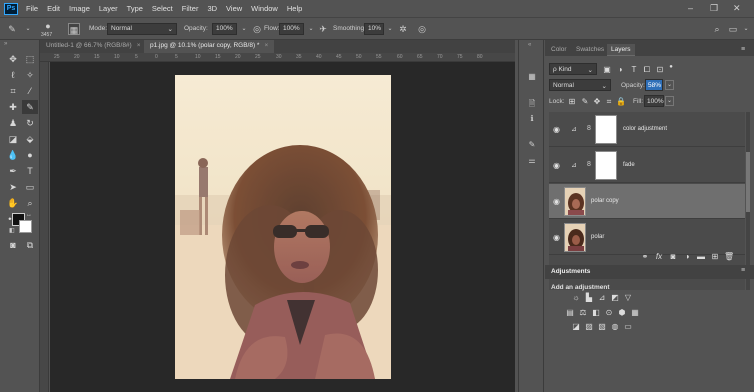 The image size is (754, 392). Describe the element at coordinates (590, 49) in the screenshot. I see `tab-swatches: Swatches` at that location.